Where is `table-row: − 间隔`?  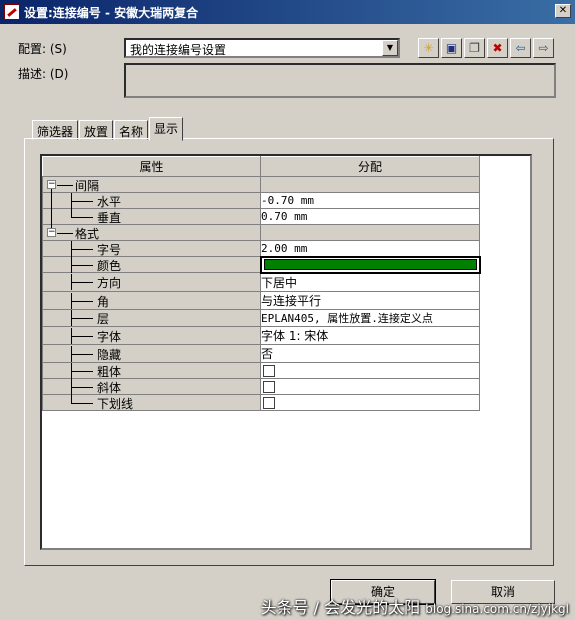
table-row: − 间隔 is located at coordinates (261, 184).